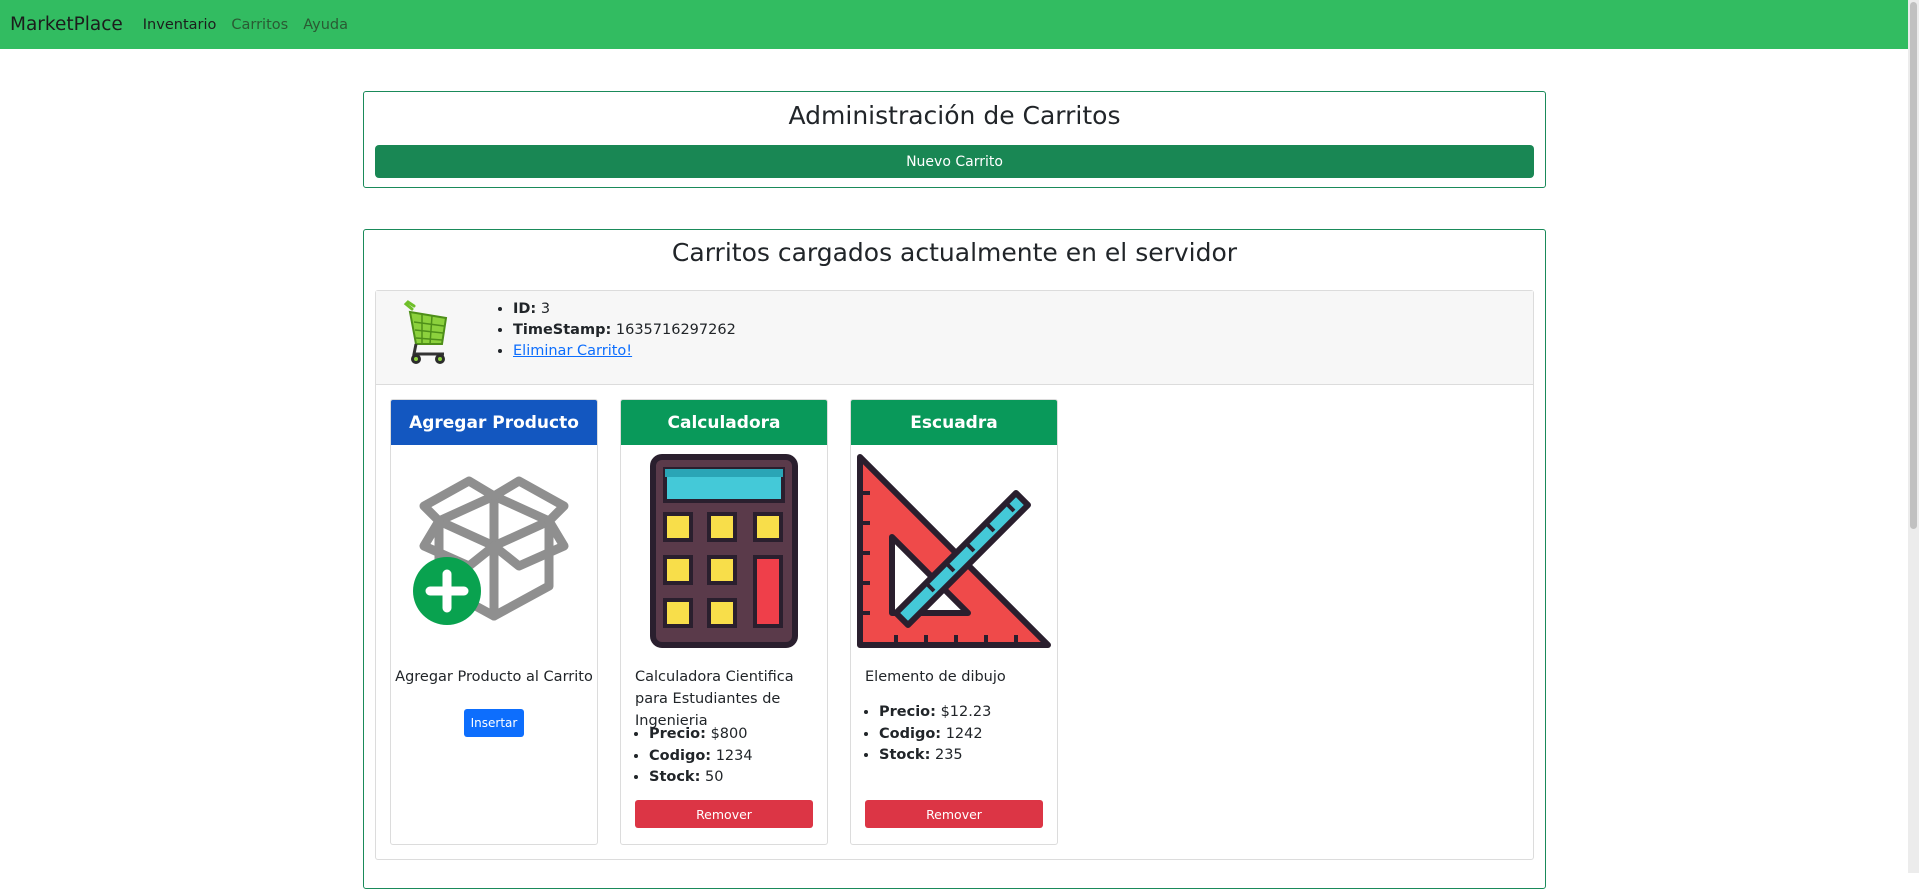  Describe the element at coordinates (935, 677) in the screenshot. I see `product-description: Elemento de dibujo` at that location.